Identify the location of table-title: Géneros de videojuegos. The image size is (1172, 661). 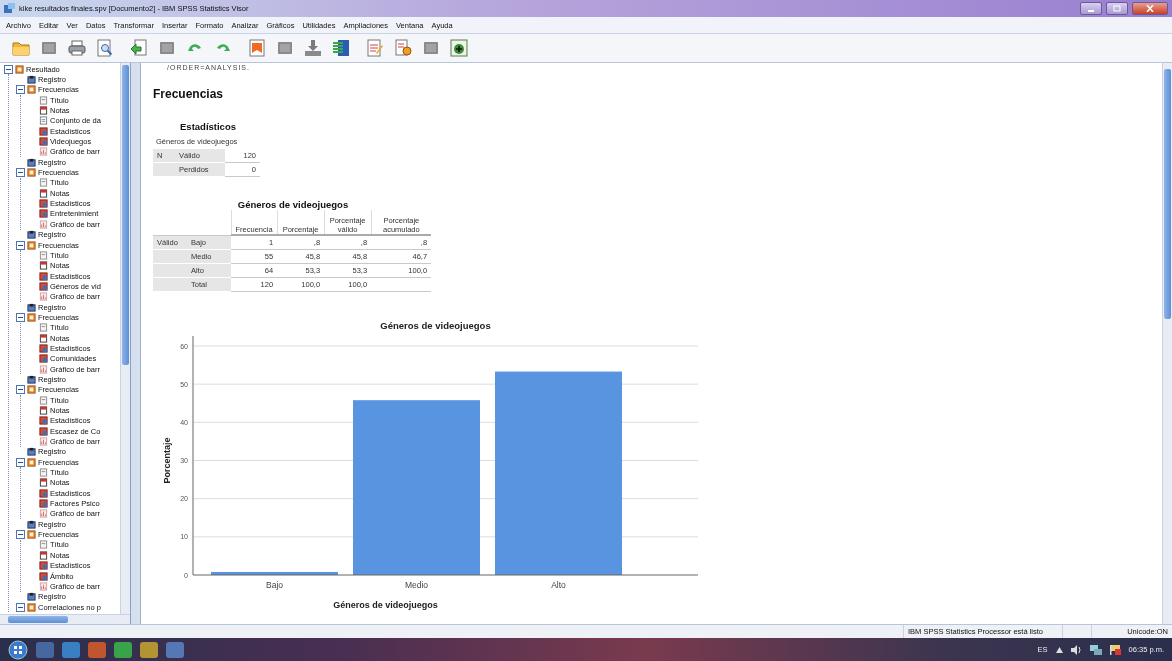
(293, 204).